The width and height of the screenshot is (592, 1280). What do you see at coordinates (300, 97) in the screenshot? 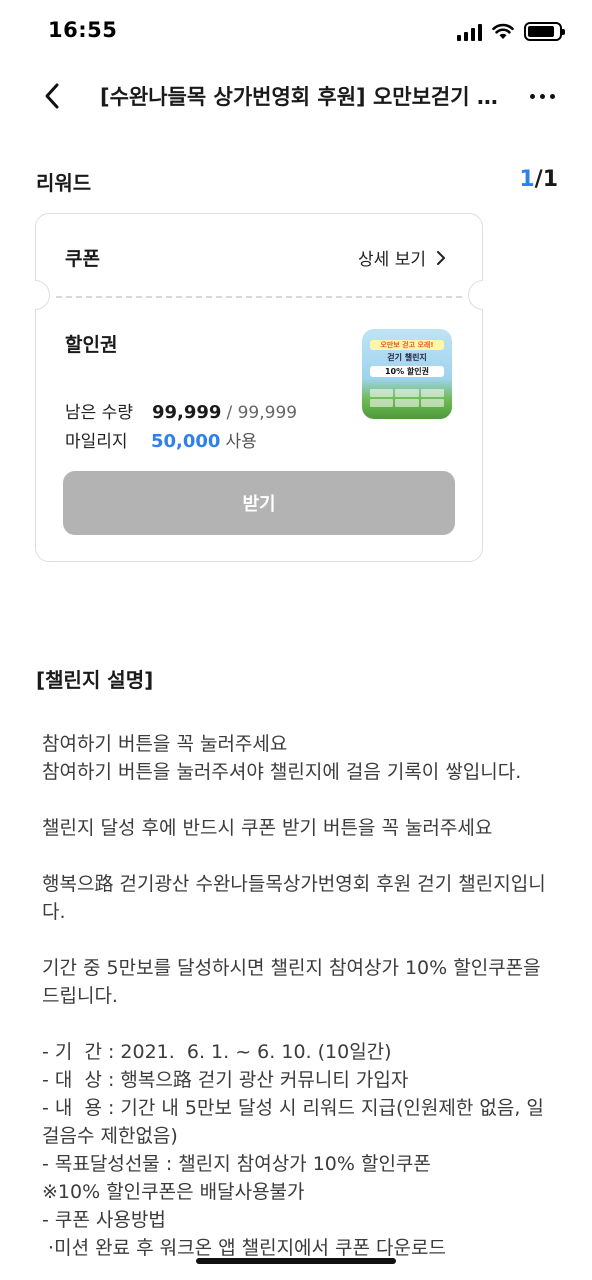
I see `page-title: [수완나들목 상가번영회 후원] 오만보걷기 챌린지` at bounding box center [300, 97].